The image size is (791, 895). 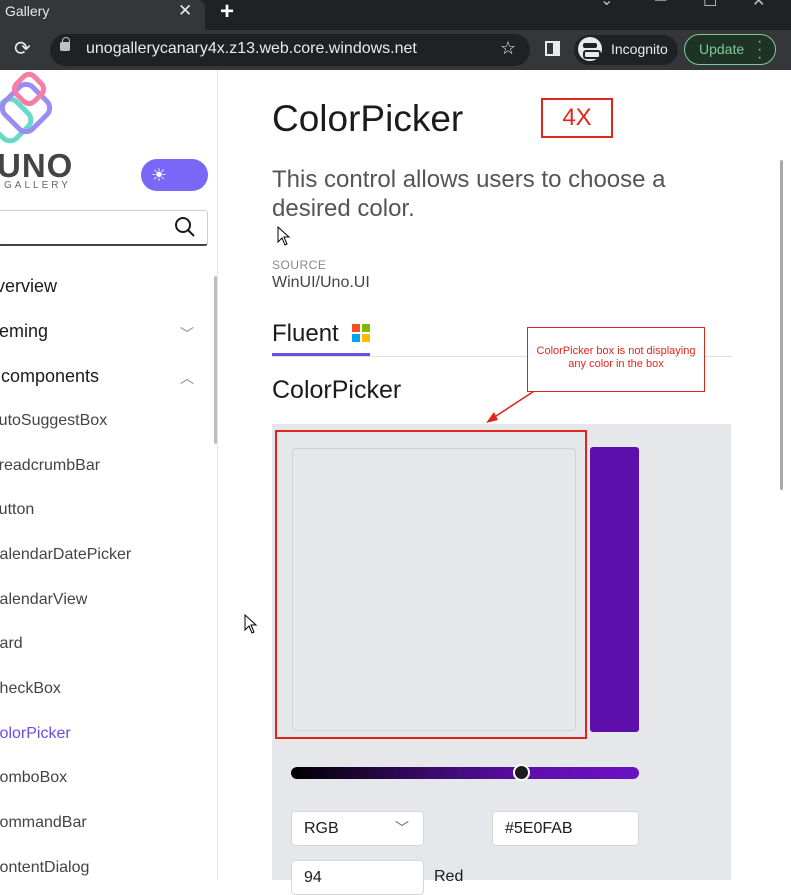 What do you see at coordinates (519, 401) in the screenshot?
I see `annotation-arrow` at bounding box center [519, 401].